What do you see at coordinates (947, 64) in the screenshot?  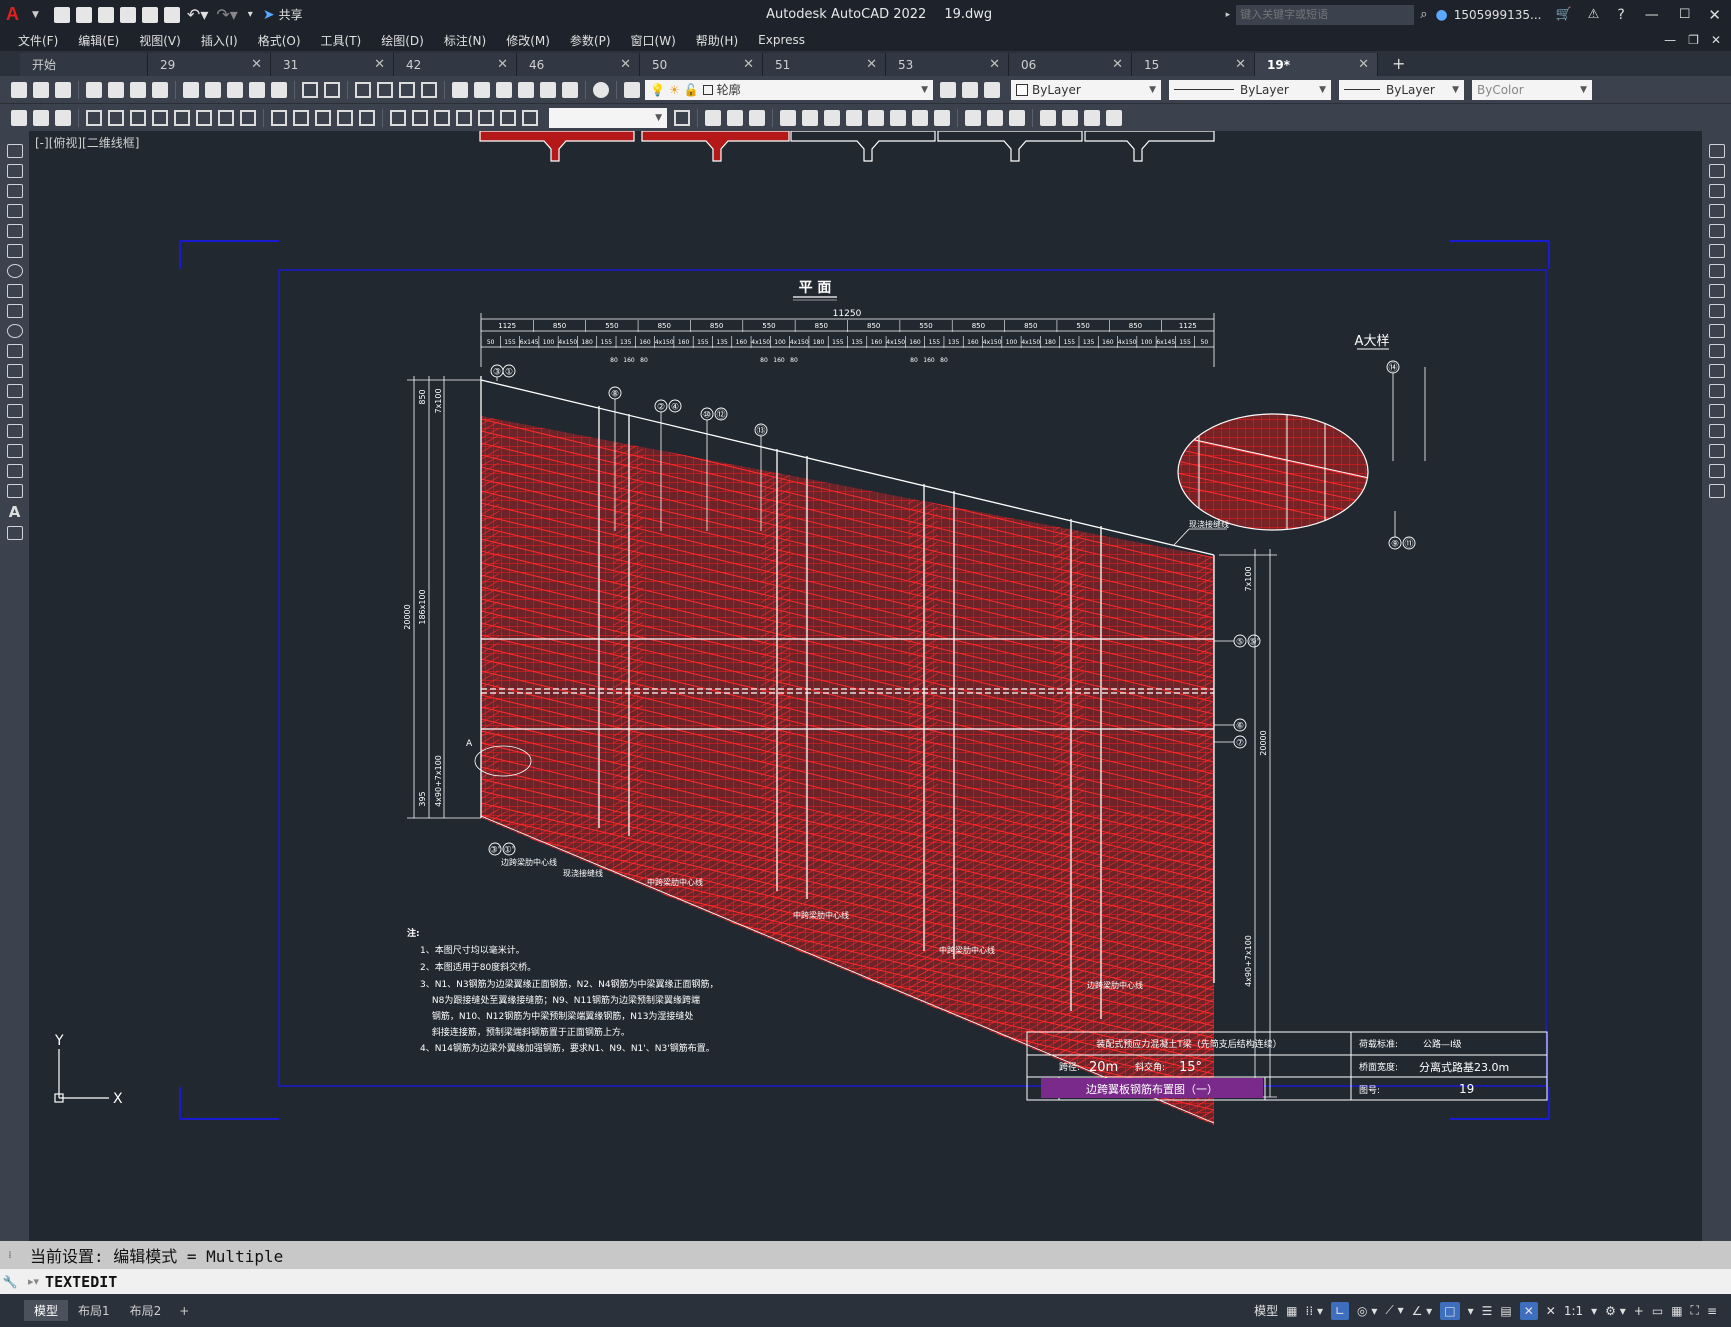 I see `tab-53: 53 ✕` at bounding box center [947, 64].